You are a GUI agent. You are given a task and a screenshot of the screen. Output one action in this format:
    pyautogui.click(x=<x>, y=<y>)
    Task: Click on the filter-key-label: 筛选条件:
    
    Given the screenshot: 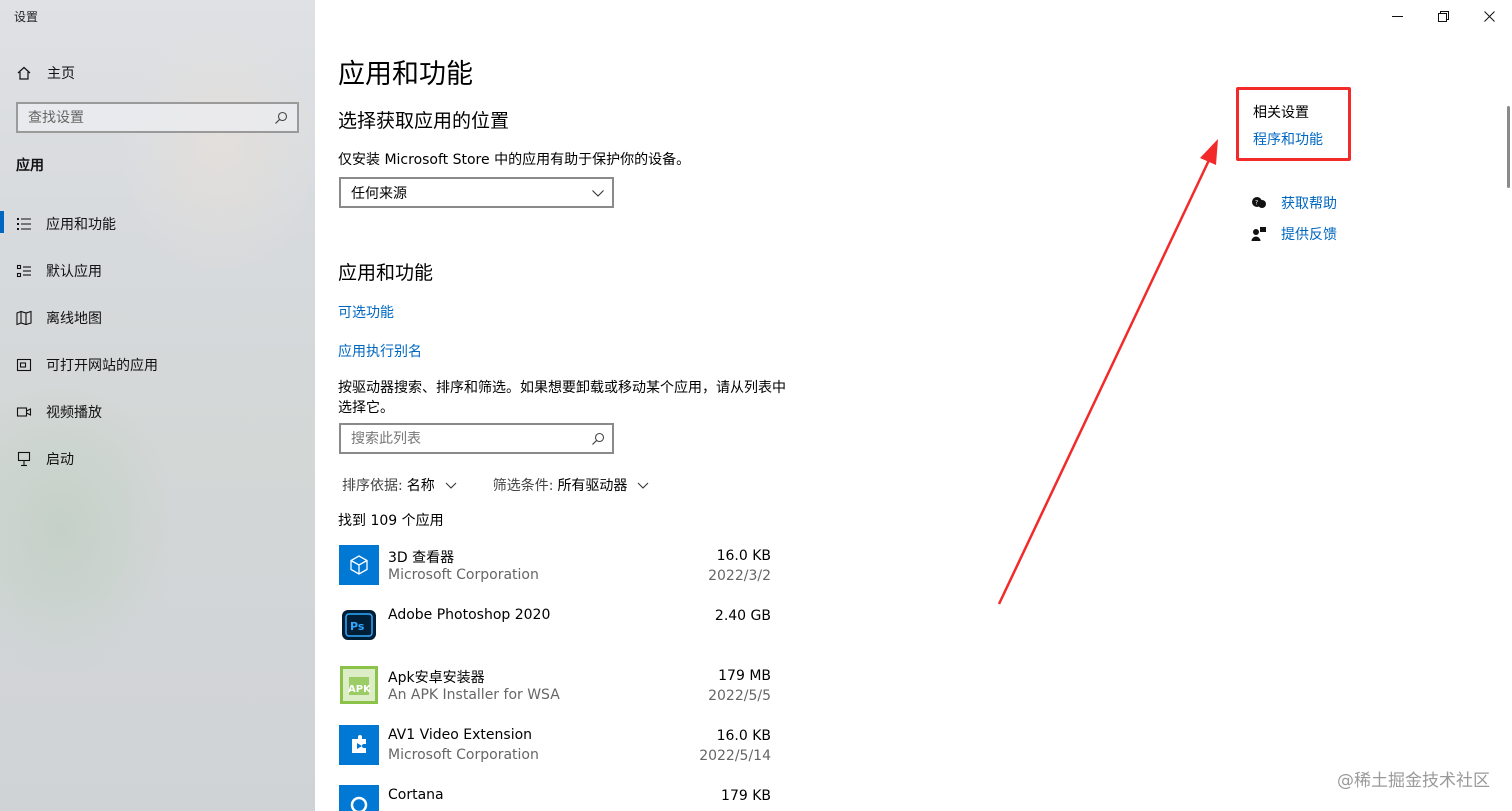 What is the action you would take?
    pyautogui.click(x=523, y=486)
    